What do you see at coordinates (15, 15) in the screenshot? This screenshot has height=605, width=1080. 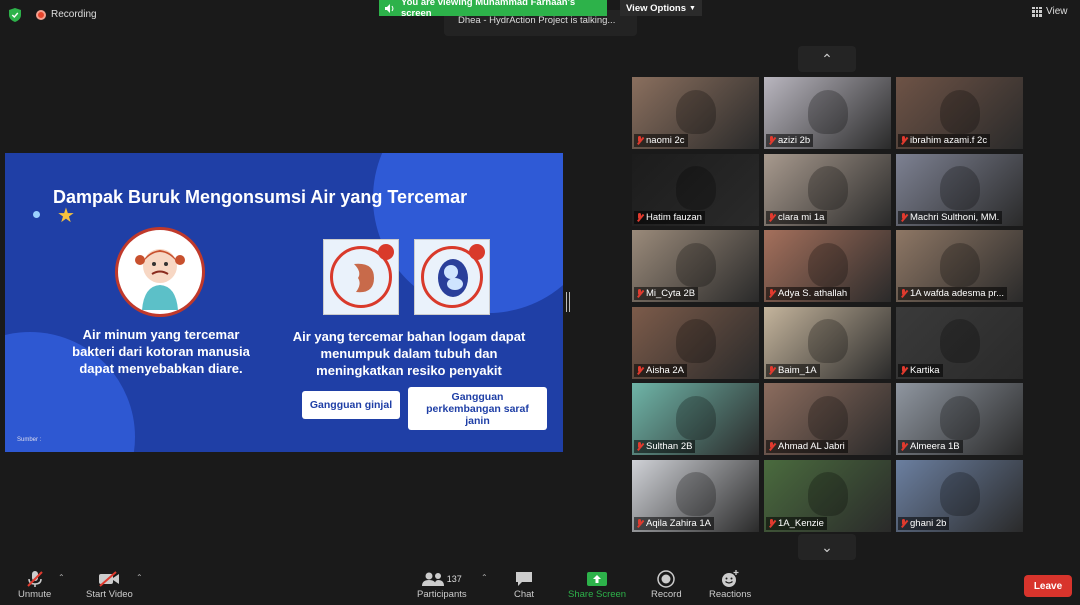 I see `shield-icon` at bounding box center [15, 15].